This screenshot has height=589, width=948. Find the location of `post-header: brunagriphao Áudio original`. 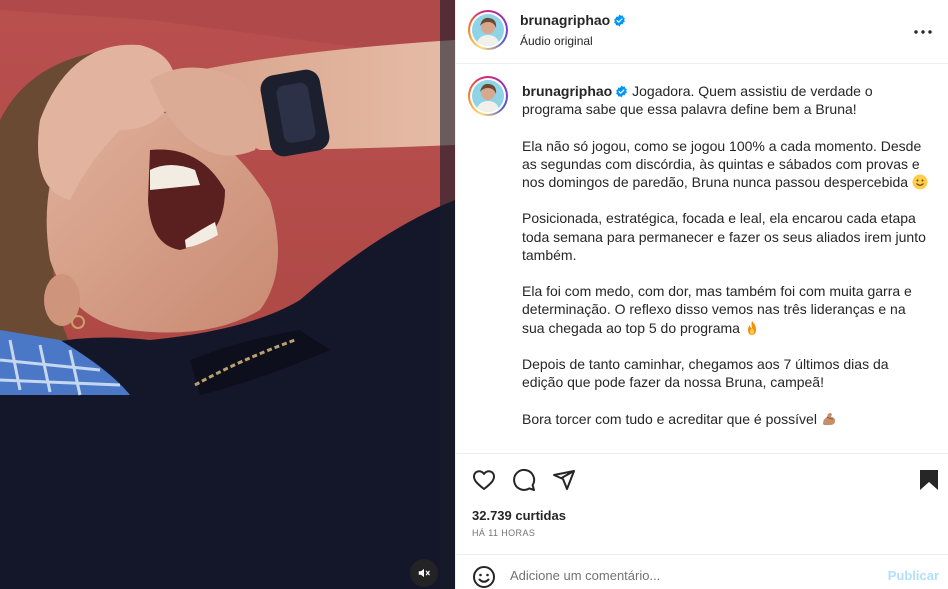

post-header: brunagriphao Áudio original is located at coordinates (702, 32).